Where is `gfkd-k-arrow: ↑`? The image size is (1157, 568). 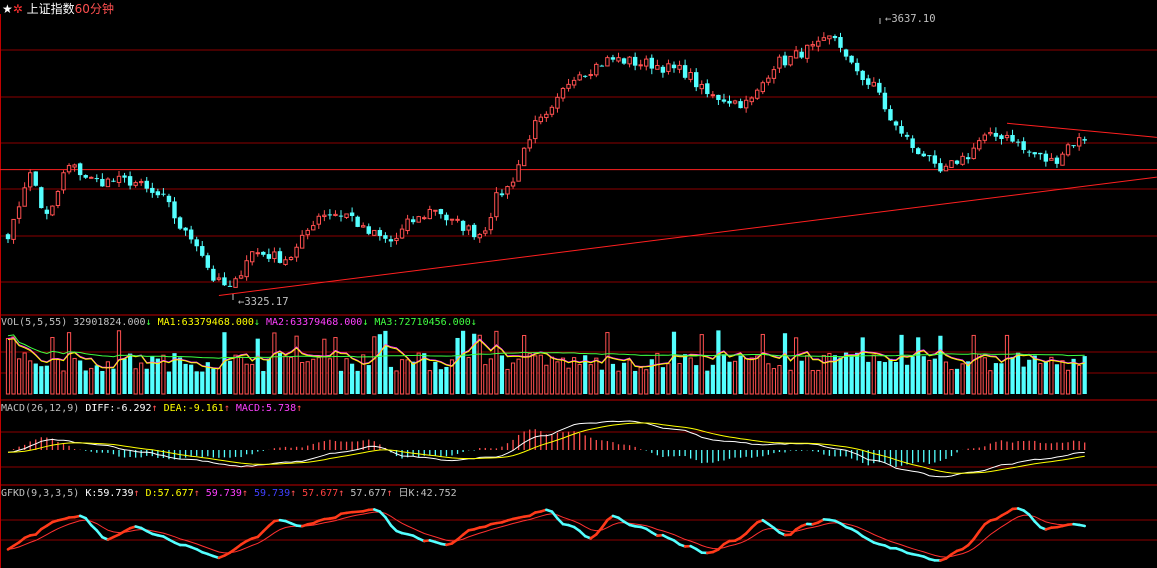
gfkd-k-arrow: ↑ is located at coordinates (136, 493).